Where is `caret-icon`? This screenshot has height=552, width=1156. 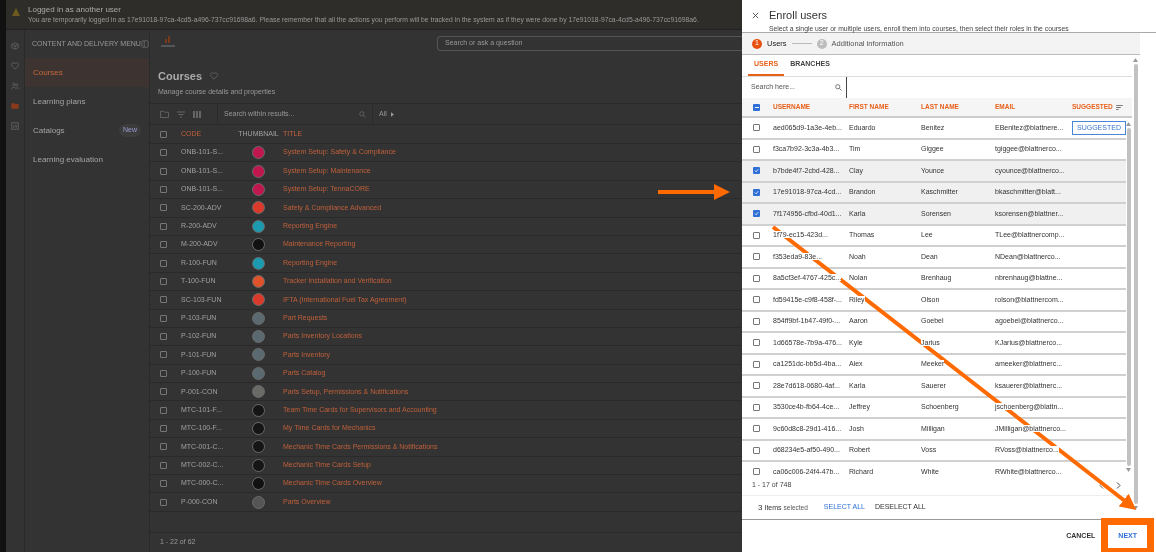
caret-icon is located at coordinates (392, 114).